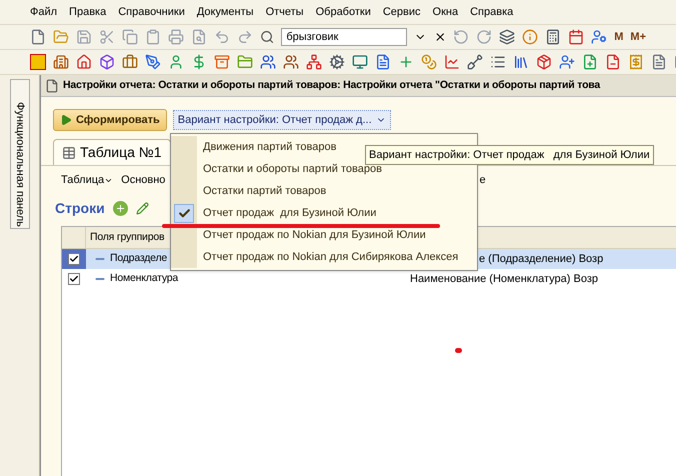  What do you see at coordinates (553, 37) in the screenshot?
I see `calculator-icon` at bounding box center [553, 37].